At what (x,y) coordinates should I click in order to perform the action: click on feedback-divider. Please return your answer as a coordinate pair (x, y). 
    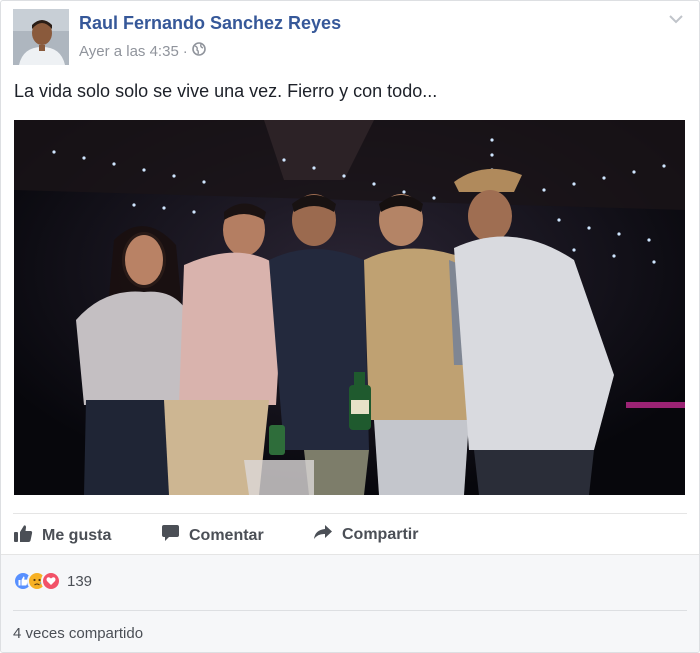
    Looking at the image, I should click on (350, 610).